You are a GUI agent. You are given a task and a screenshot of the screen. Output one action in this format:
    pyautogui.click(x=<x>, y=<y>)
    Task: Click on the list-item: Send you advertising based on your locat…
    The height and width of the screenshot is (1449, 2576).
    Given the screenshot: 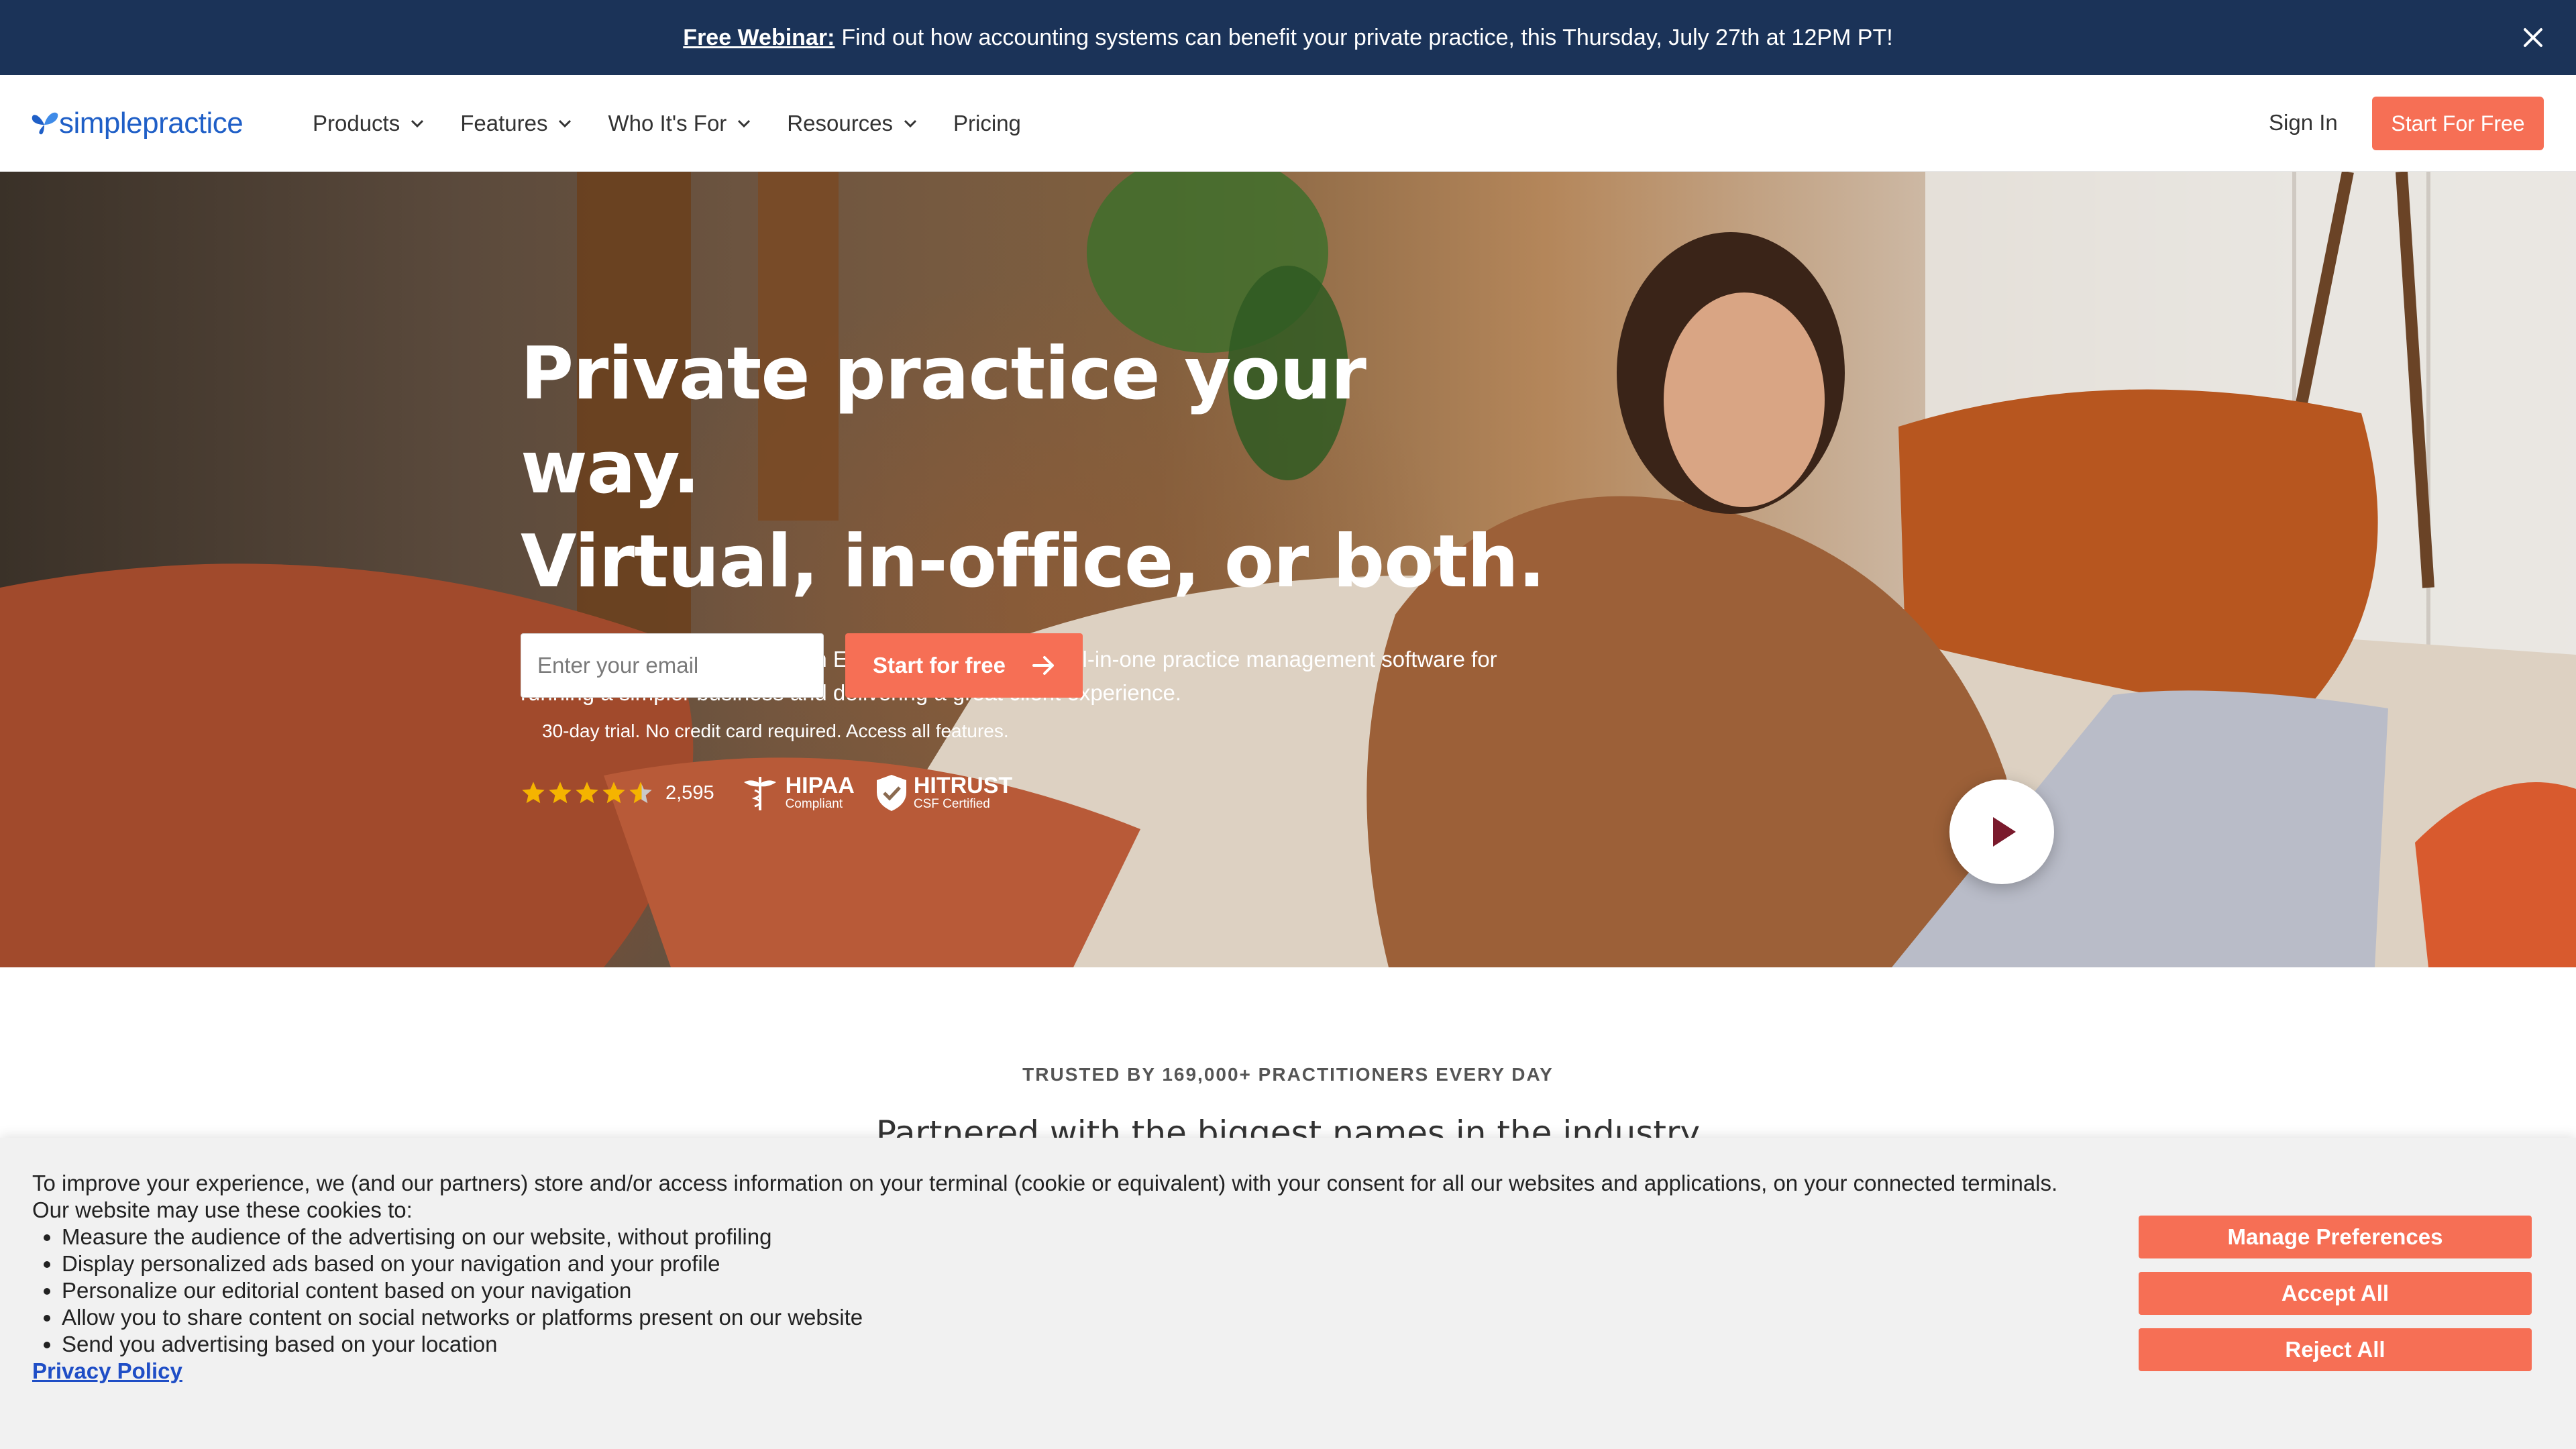 What is the action you would take?
    pyautogui.click(x=1073, y=1344)
    